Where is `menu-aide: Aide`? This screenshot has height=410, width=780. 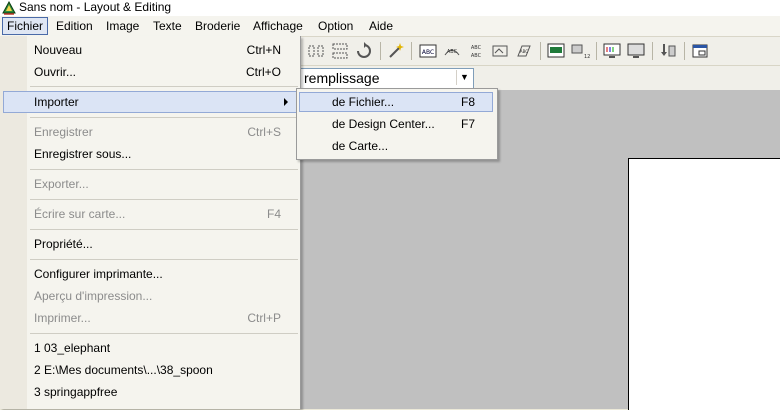
menu-aide: Aide is located at coordinates (381, 26).